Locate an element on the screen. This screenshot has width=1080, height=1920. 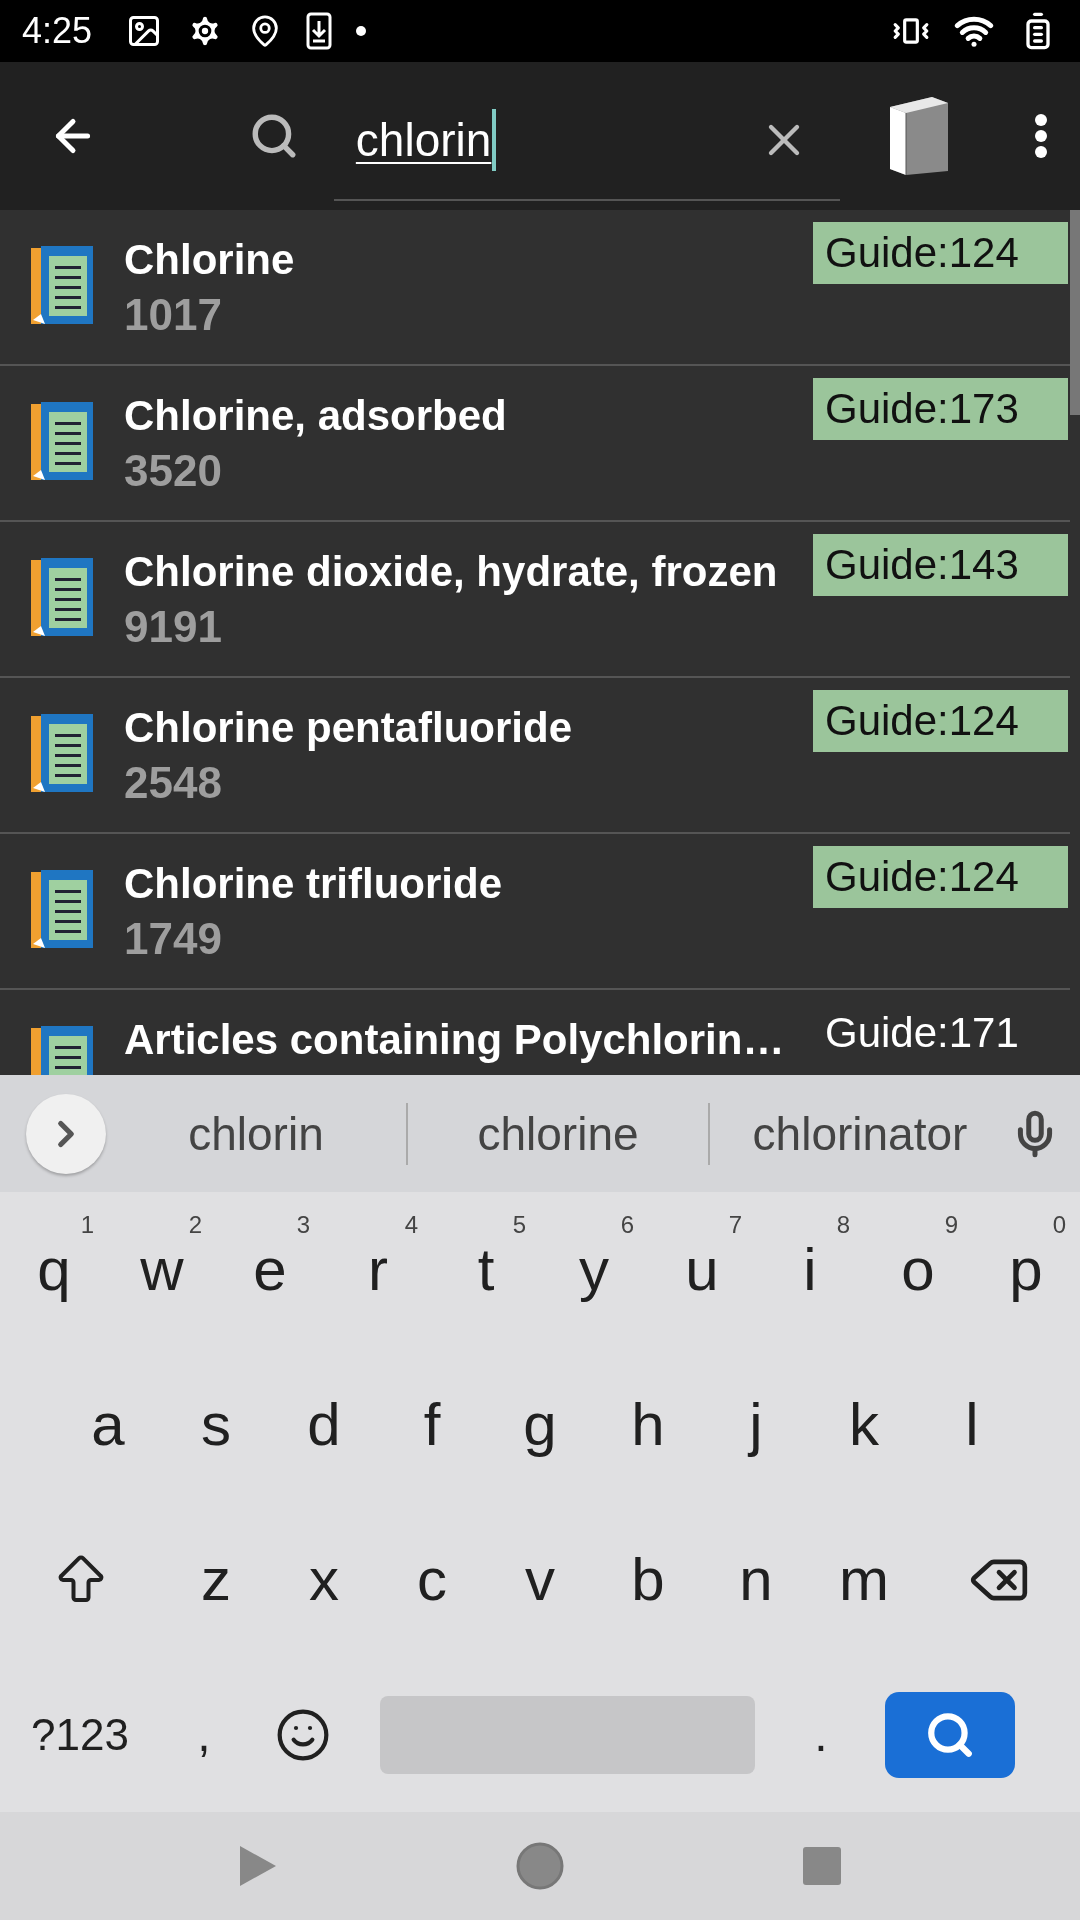
keyboard-key: h is located at coordinates (648, 1424).